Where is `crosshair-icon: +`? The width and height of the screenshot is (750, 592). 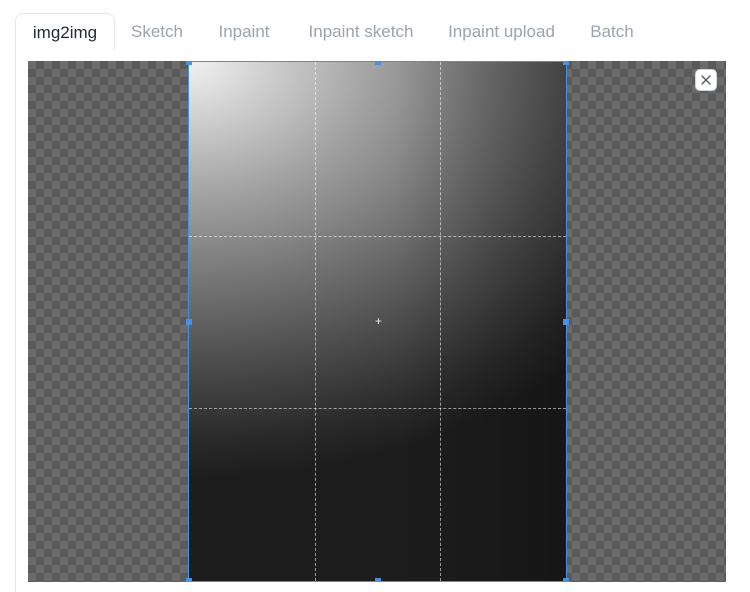
crosshair-icon: + is located at coordinates (378, 321).